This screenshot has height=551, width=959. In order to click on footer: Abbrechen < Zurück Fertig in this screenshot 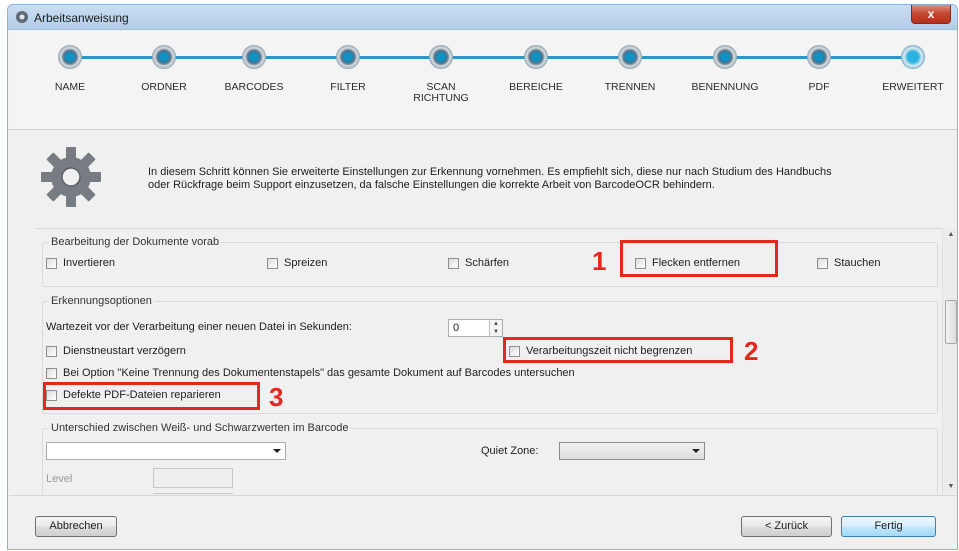, I will do `click(483, 522)`.